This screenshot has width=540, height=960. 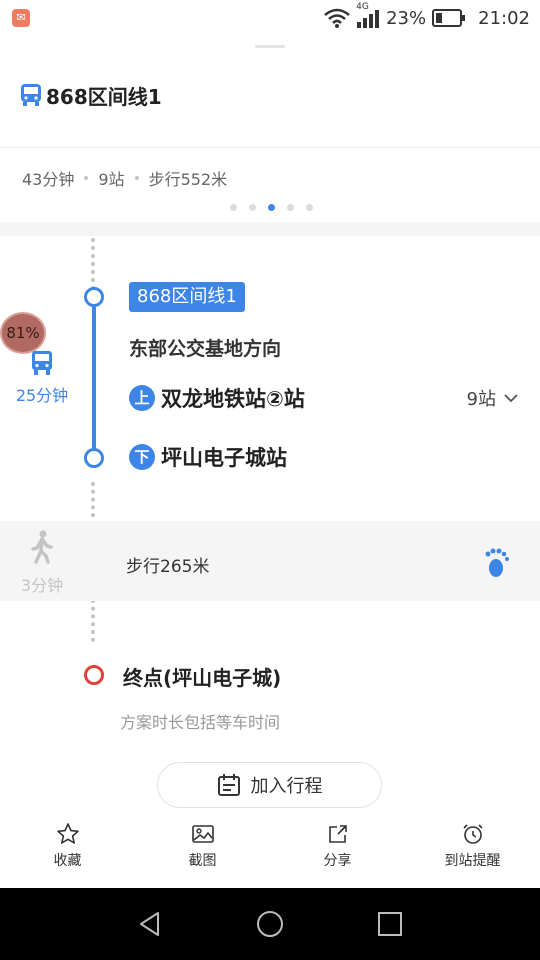 I want to click on battery-percent: 23%, so click(x=406, y=18).